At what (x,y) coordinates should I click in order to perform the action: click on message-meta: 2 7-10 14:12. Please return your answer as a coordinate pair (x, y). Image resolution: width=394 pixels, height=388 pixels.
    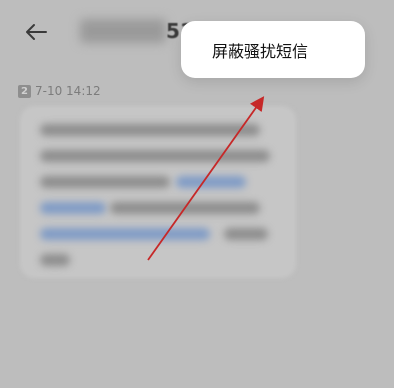
    Looking at the image, I should click on (59, 91).